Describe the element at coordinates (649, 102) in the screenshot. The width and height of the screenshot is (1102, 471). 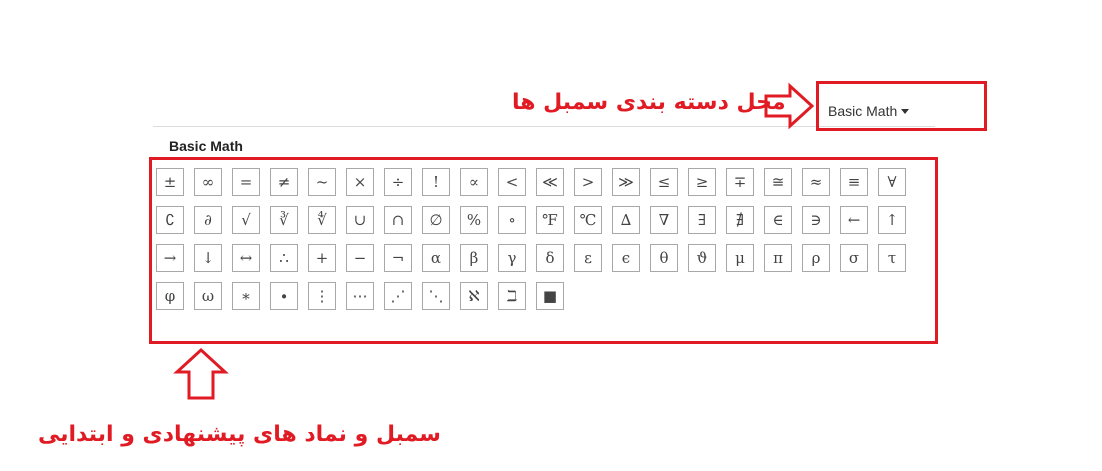
I see `annotation-category-location: محل دسته بندی سمبل ها` at that location.